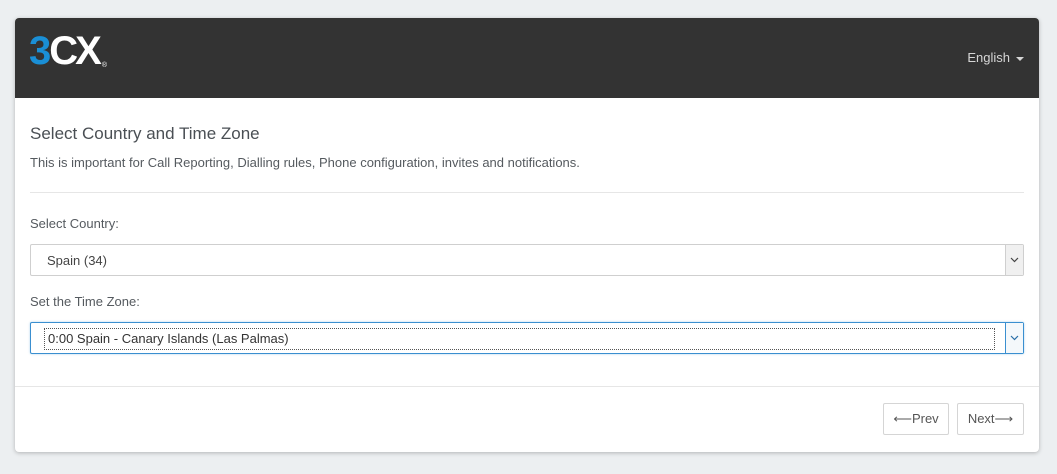 The image size is (1057, 474). What do you see at coordinates (527, 419) in the screenshot?
I see `wizard-footer: ⟵Prev Next⟶` at bounding box center [527, 419].